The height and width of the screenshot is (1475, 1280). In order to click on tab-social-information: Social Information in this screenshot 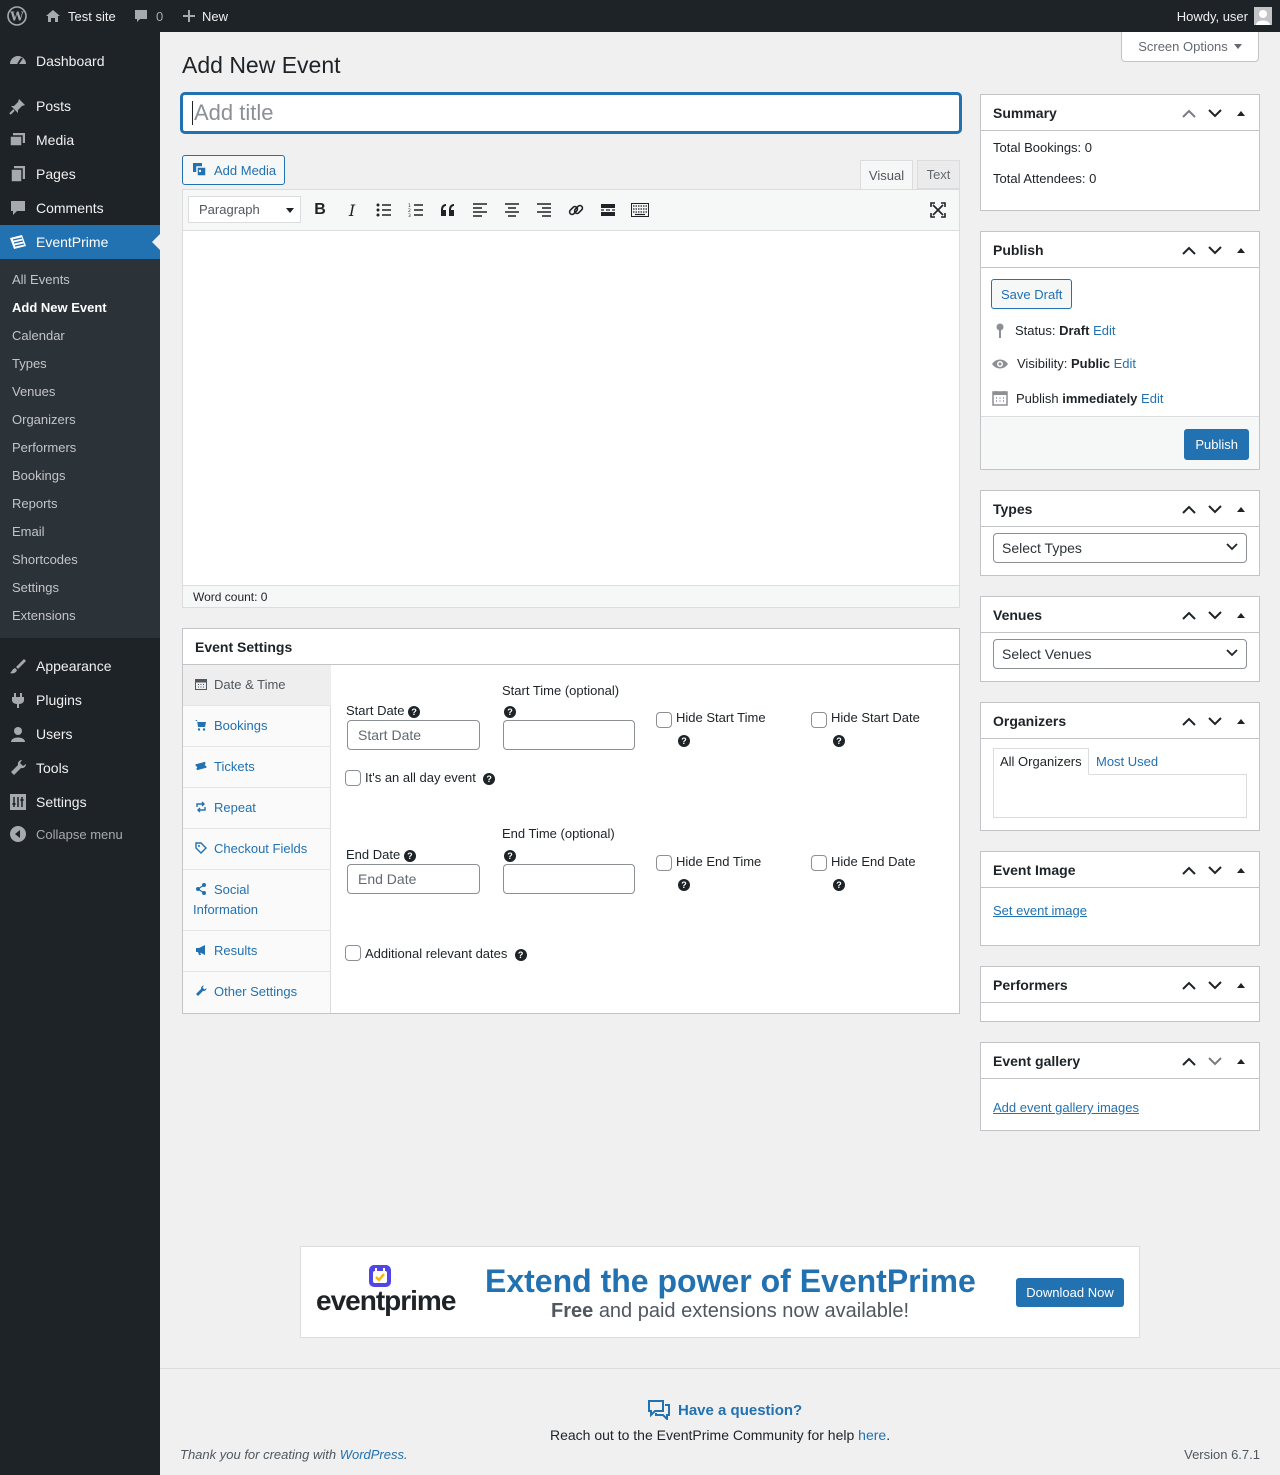, I will do `click(257, 900)`.